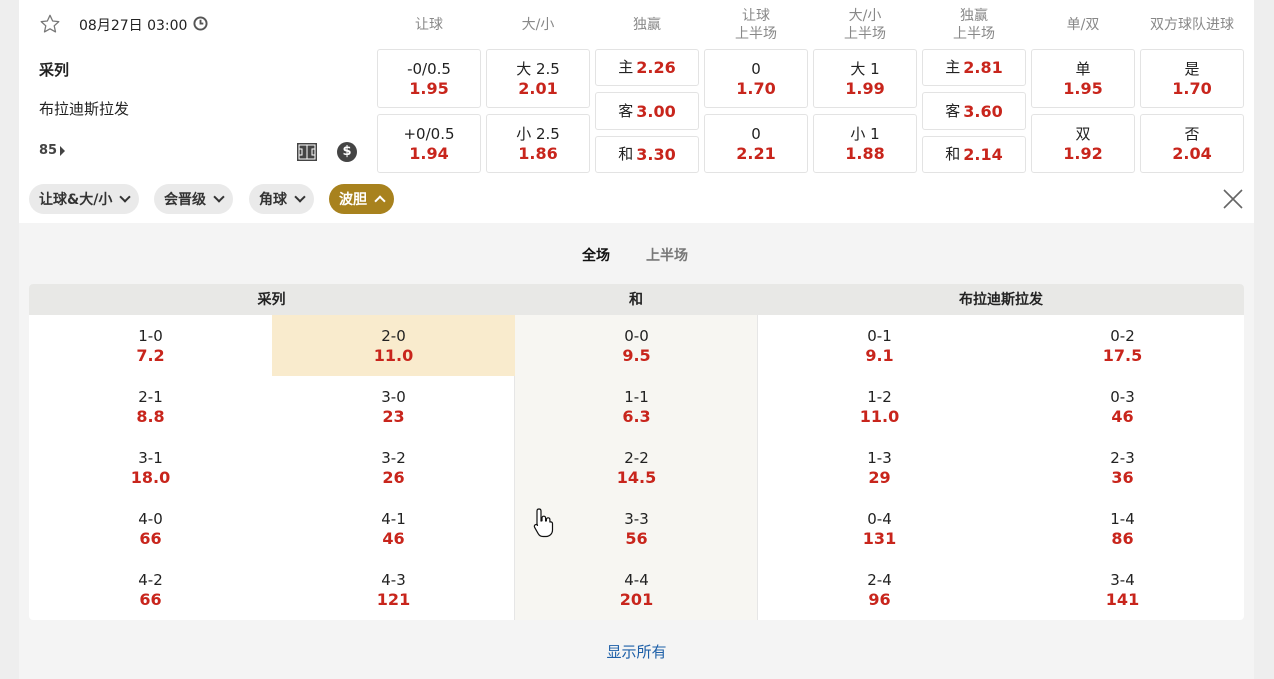 The image size is (1274, 679). What do you see at coordinates (1122, 467) in the screenshot?
I see `score-cell: 2-3 36` at bounding box center [1122, 467].